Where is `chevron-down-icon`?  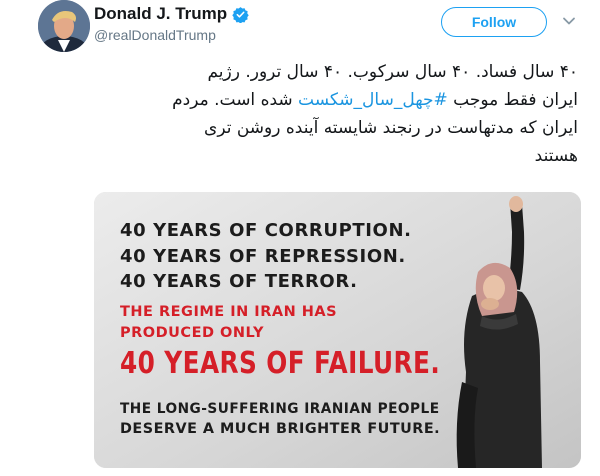 chevron-down-icon is located at coordinates (569, 21).